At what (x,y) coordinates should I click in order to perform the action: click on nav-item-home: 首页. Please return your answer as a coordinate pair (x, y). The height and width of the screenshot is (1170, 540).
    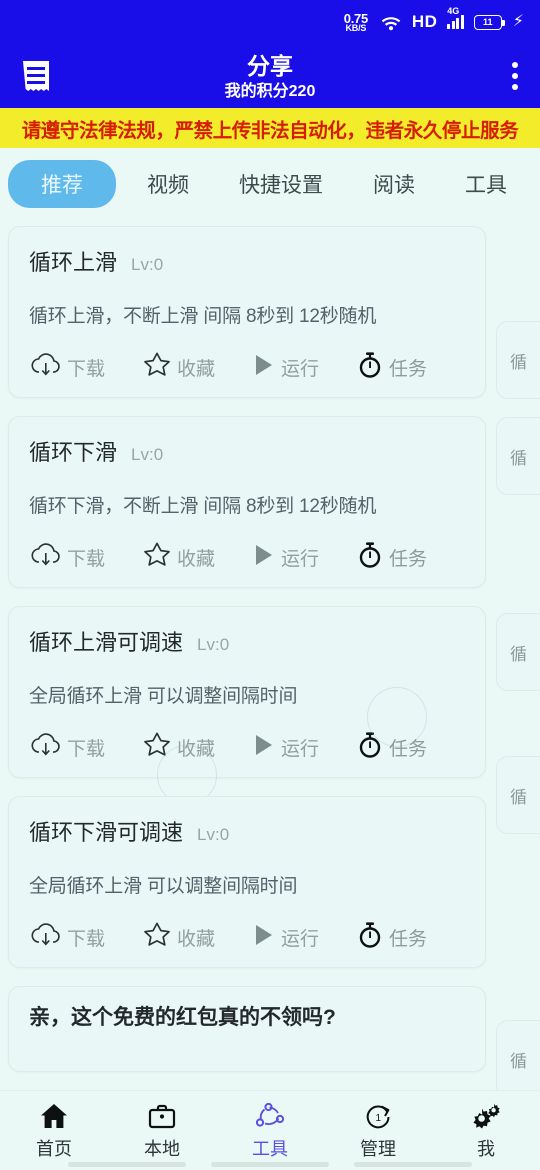
    Looking at the image, I should click on (54, 1131).